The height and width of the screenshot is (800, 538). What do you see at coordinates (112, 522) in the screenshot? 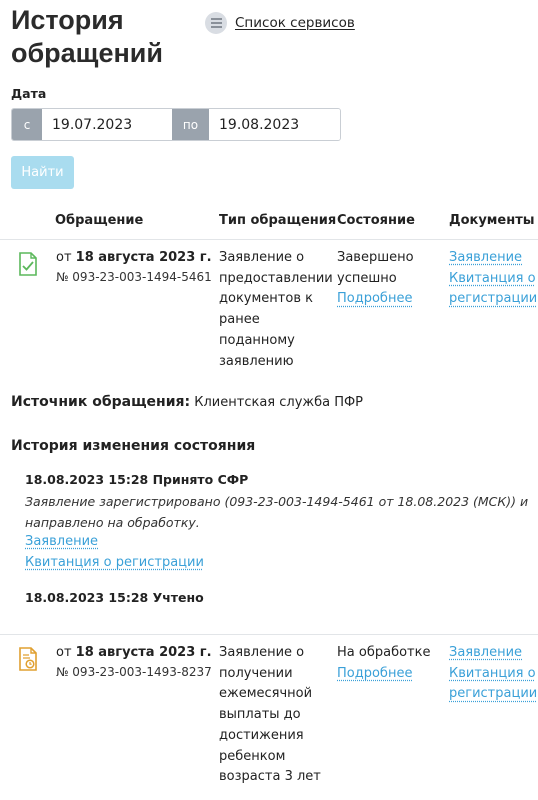
I see `history-event-1-text-line: направлено на обработку.` at bounding box center [112, 522].